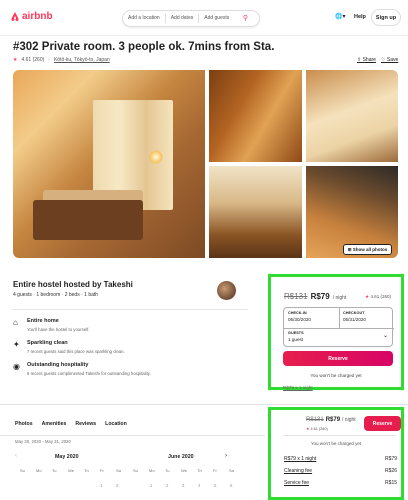 Image resolution: width=408 pixels, height=500 pixels. I want to click on search-icon: ⚲, so click(245, 18).